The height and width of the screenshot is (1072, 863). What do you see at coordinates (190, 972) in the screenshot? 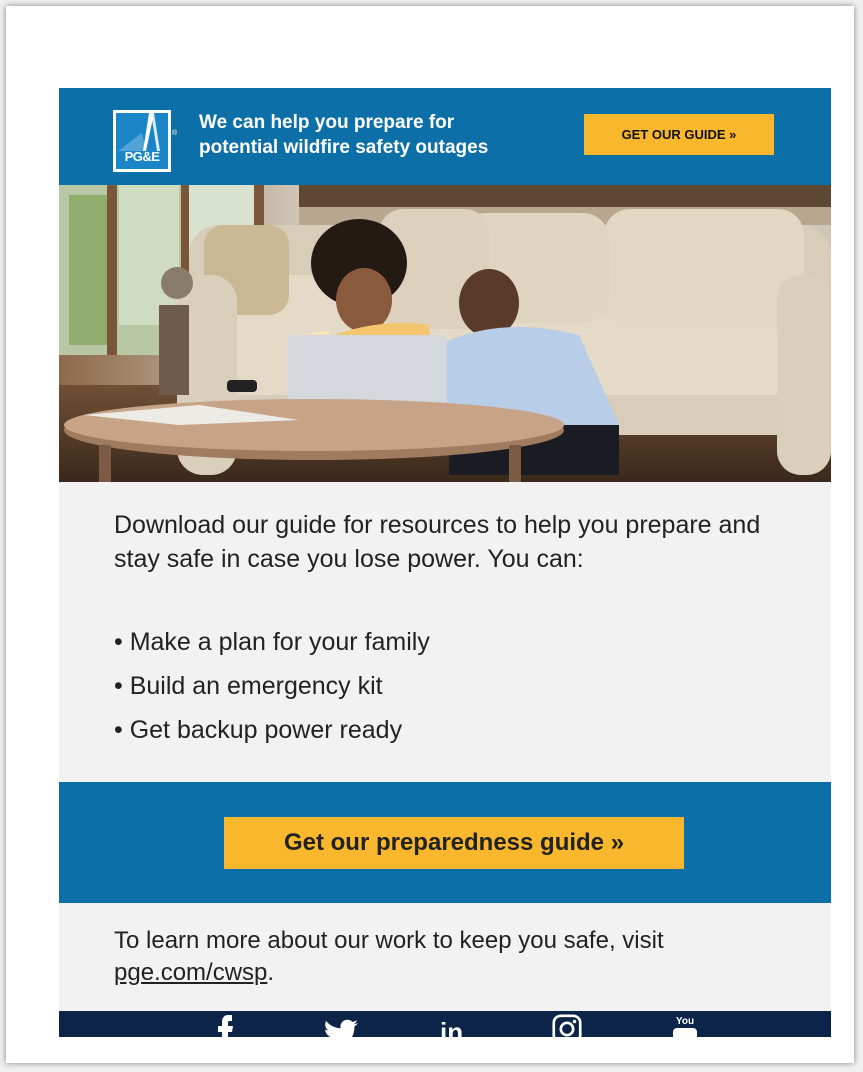
I see `cwsp-link: pge.com/cwsp` at bounding box center [190, 972].